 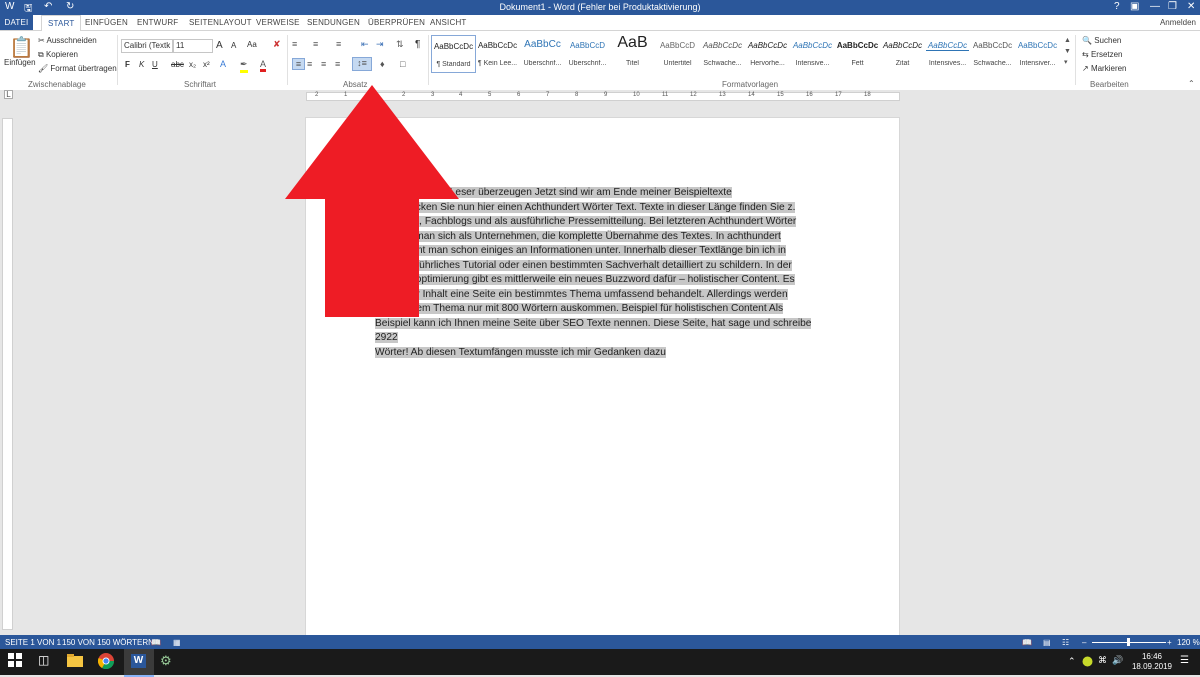 I want to click on increase-indent-icon: ⇥, so click(x=380, y=44).